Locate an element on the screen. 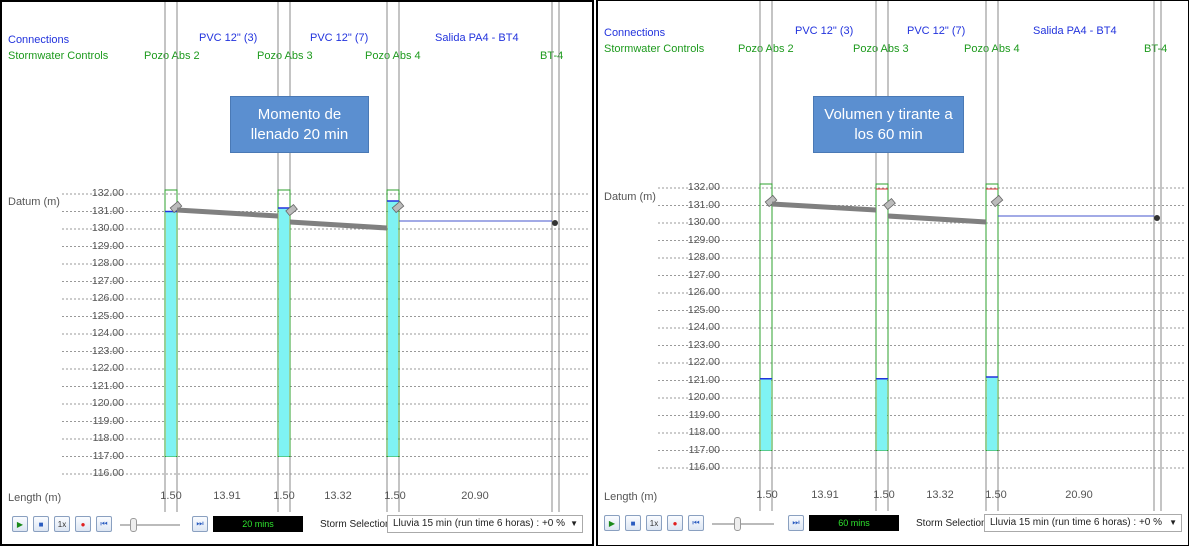 This screenshot has width=1189, height=546. length-label: Length (m) is located at coordinates (35, 498).